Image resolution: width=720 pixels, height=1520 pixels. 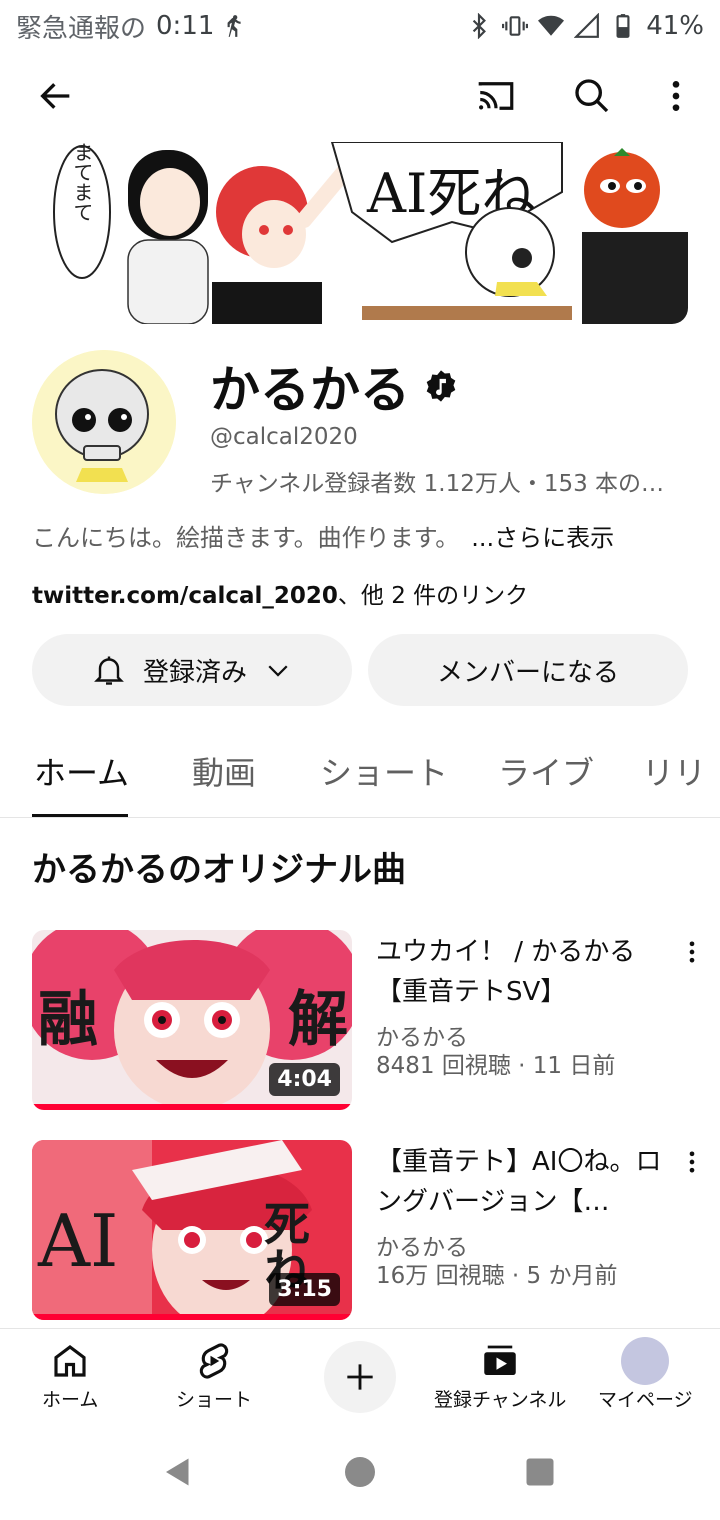 I want to click on shorts-icon, so click(x=214, y=1361).